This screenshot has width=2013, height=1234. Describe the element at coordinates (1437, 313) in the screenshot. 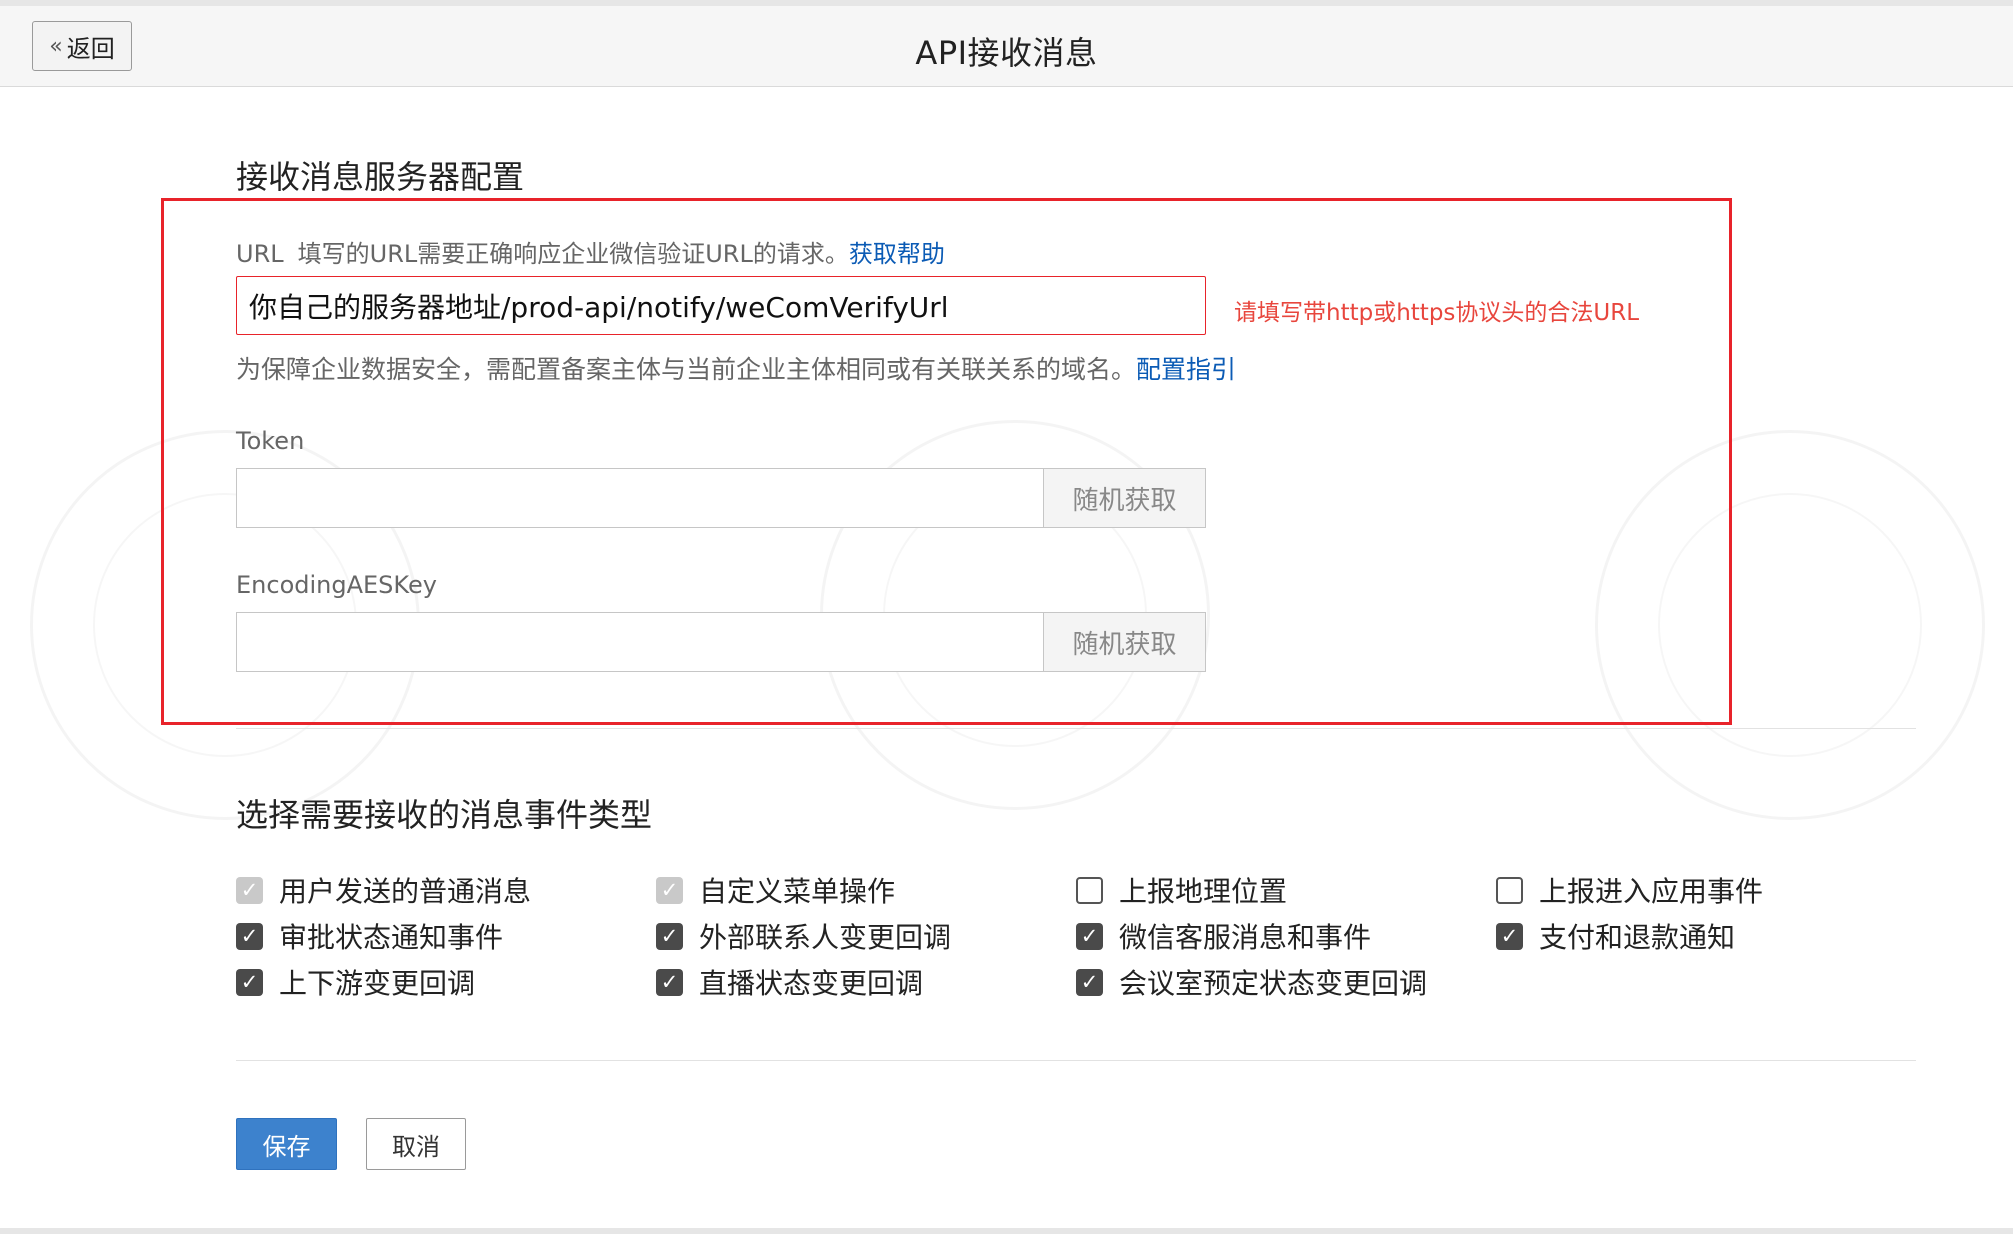

I see `url-error-message: 请填写带http或https协议头的合法URL` at that location.